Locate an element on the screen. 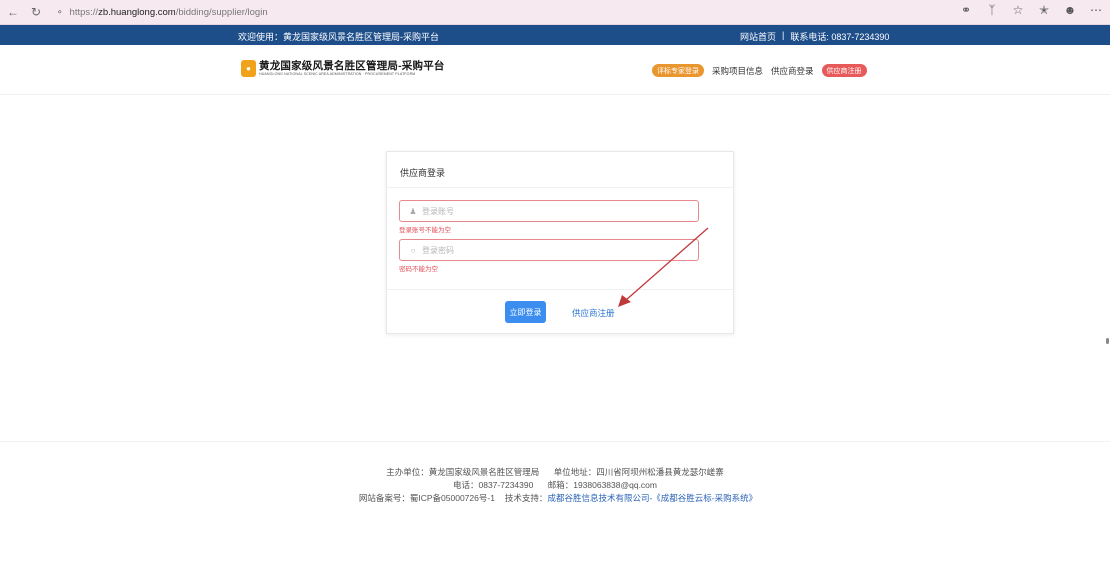 The width and height of the screenshot is (1110, 575). supplier-register-button: 供应商注册 is located at coordinates (844, 70).